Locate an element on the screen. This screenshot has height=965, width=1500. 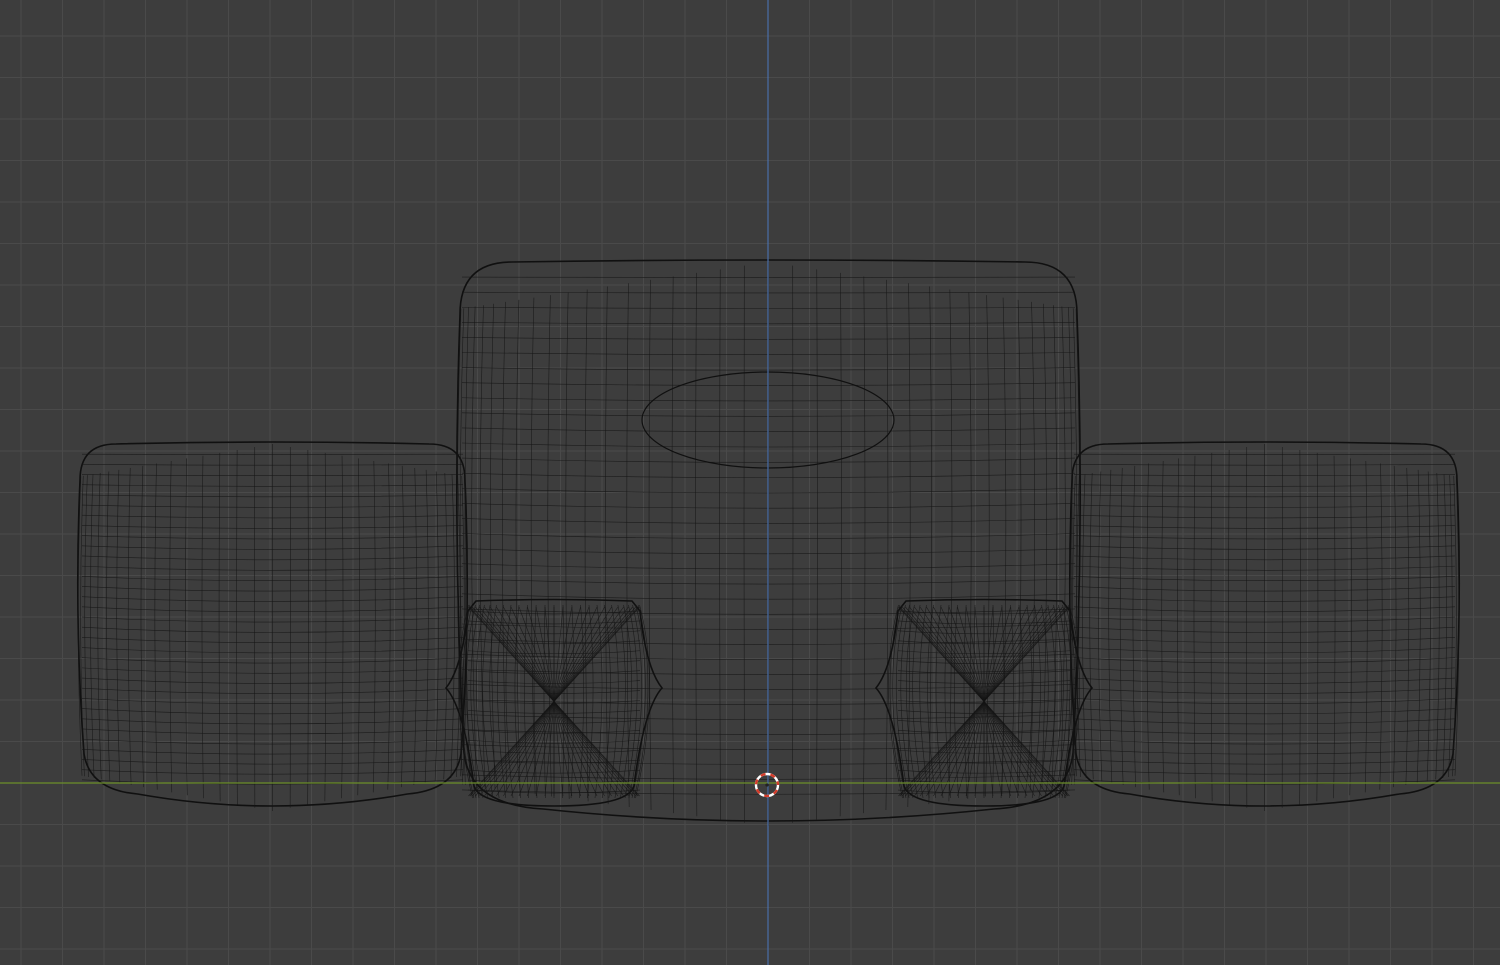
left-cushion-mesh is located at coordinates (272, 626).